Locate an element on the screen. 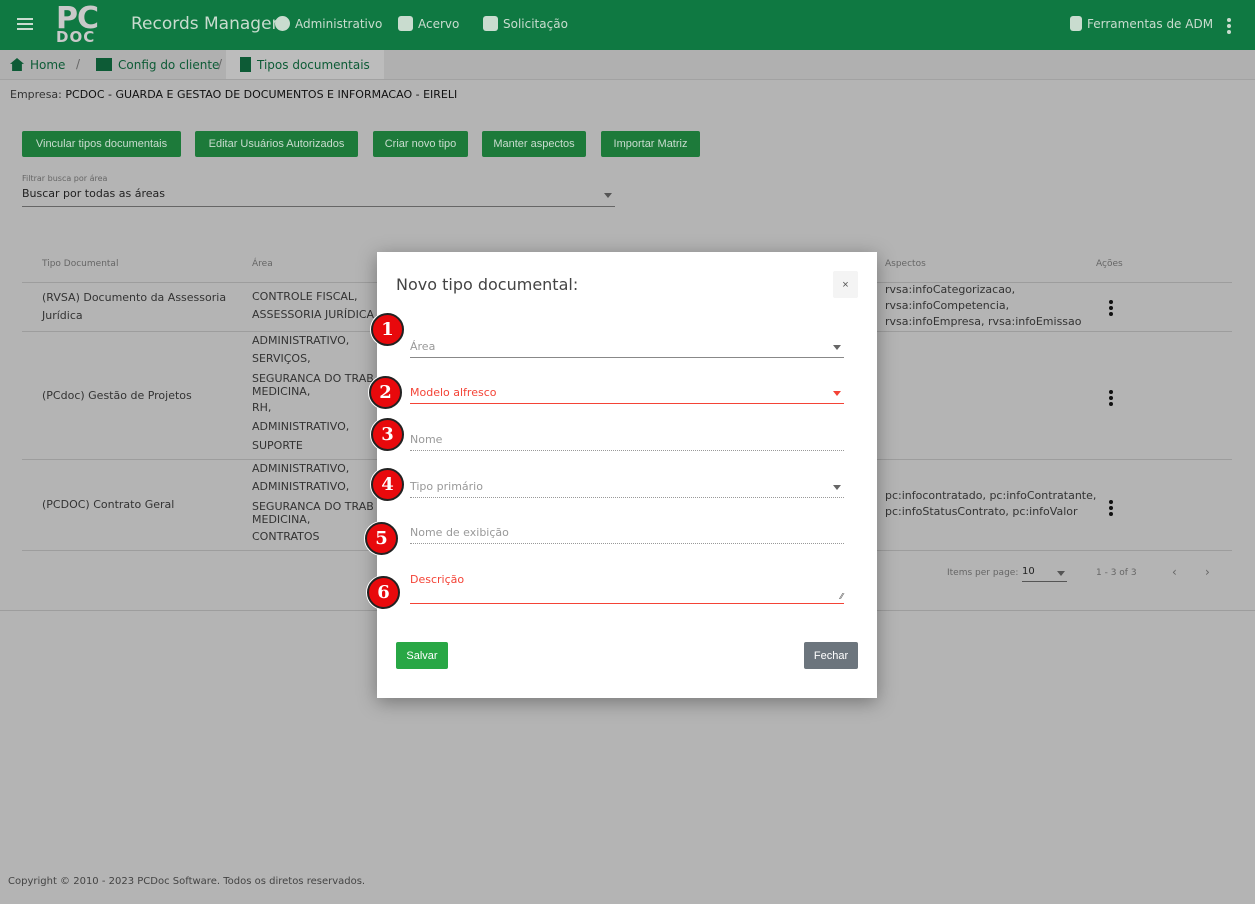  nome-input: Nome is located at coordinates (627, 437).